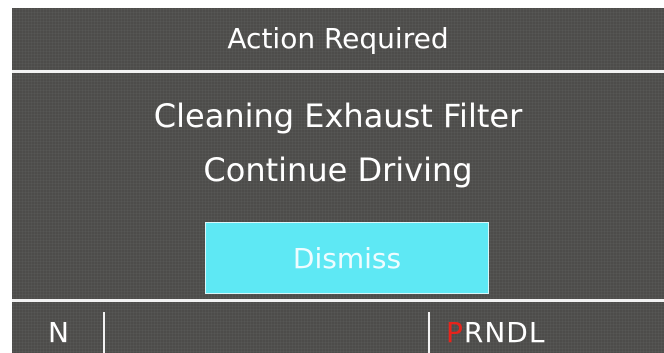 This screenshot has width=664, height=353. Describe the element at coordinates (338, 170) in the screenshot. I see `message-line-2: Continue Driving` at that location.